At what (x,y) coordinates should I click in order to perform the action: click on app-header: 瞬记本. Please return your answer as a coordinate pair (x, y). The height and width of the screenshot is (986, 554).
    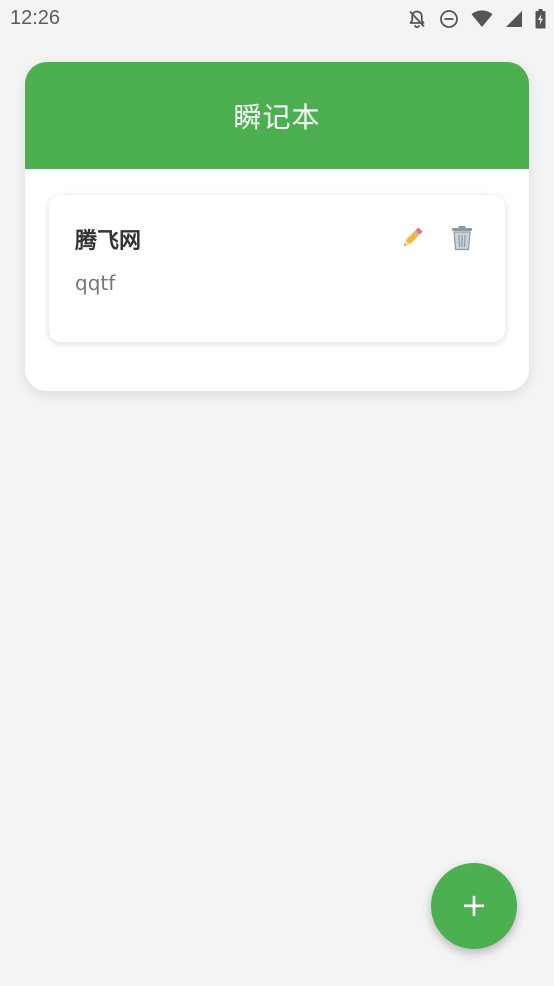
    Looking at the image, I should click on (277, 115).